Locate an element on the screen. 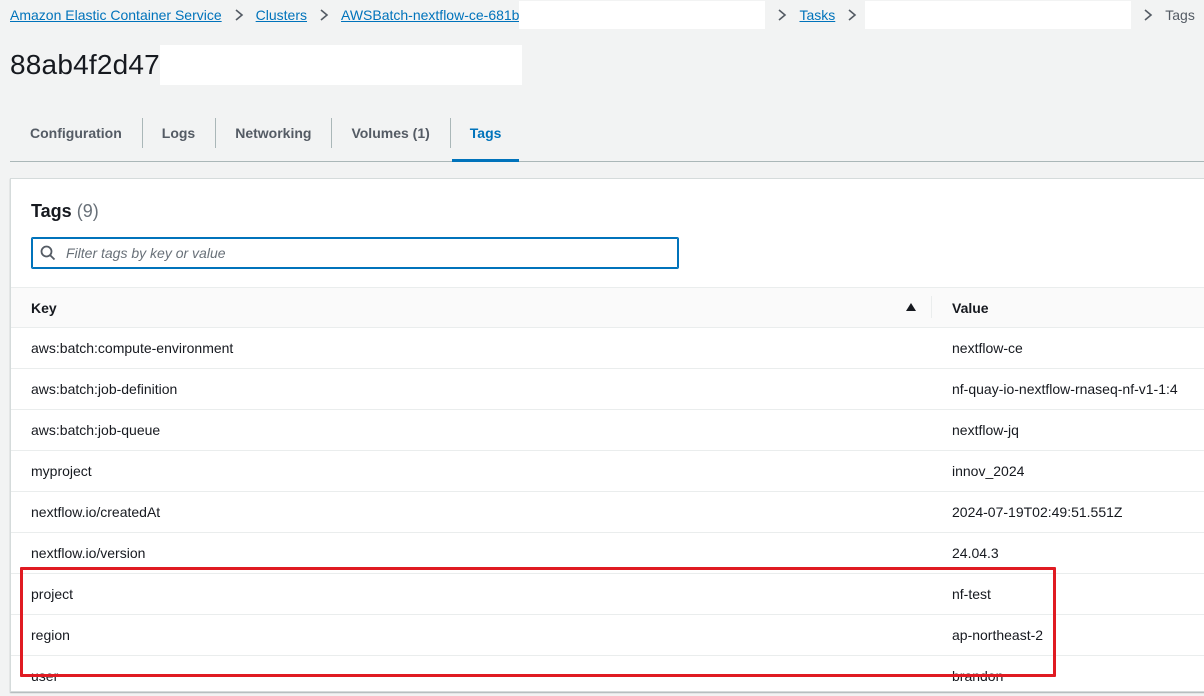 The image size is (1204, 696). tab-tags: Tags is located at coordinates (485, 133).